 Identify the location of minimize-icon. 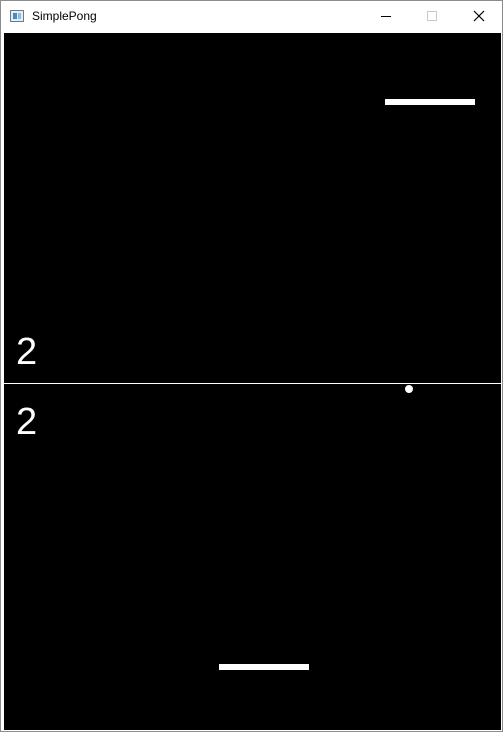
(386, 16).